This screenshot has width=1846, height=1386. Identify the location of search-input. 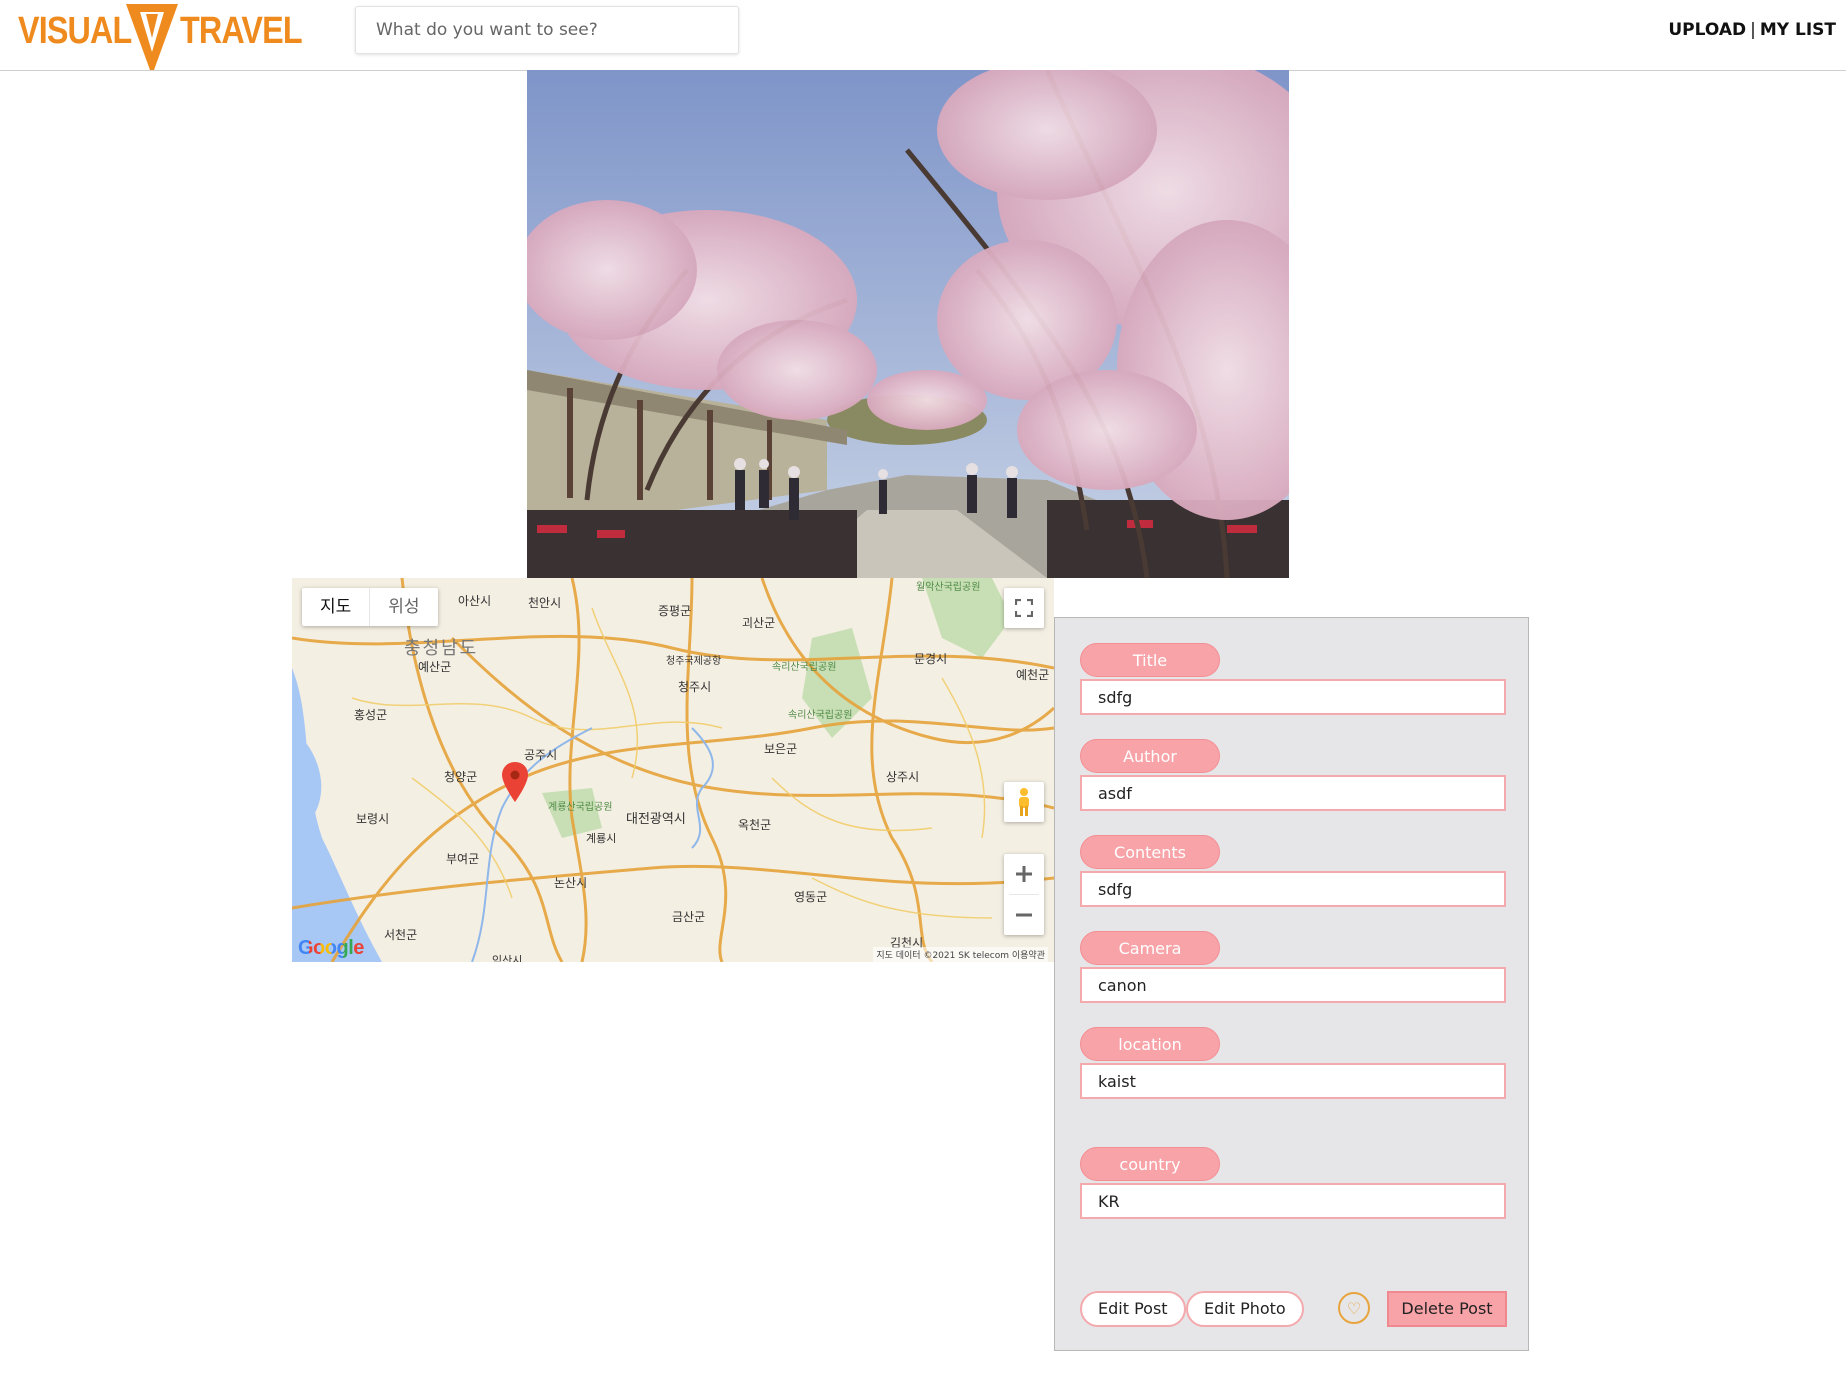
(547, 30).